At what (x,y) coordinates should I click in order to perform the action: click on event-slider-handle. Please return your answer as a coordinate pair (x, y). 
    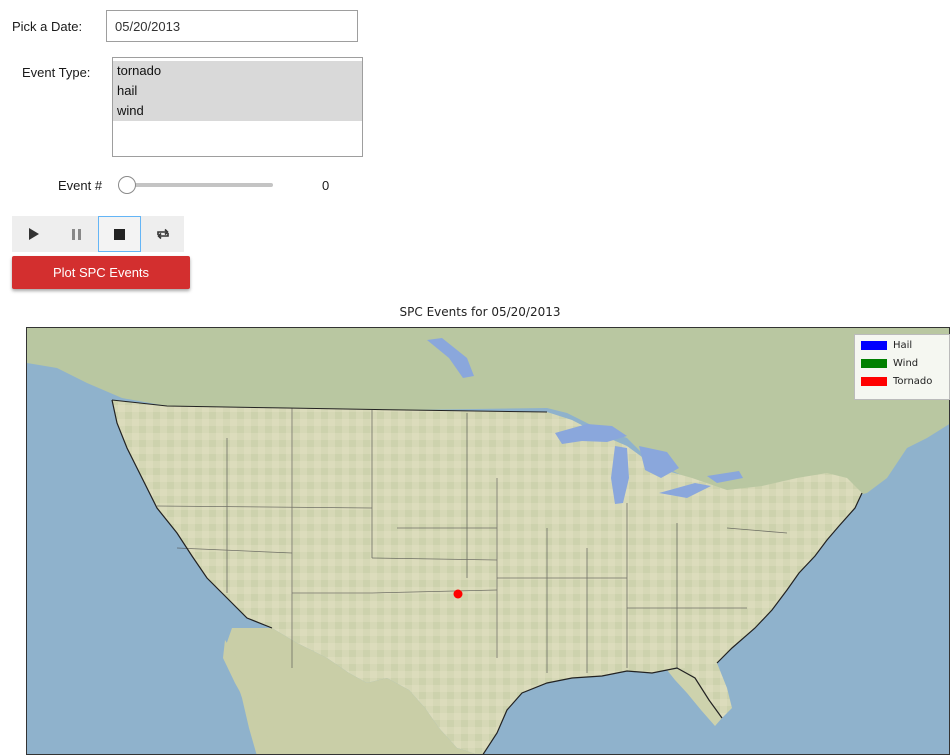
    Looking at the image, I should click on (127, 185).